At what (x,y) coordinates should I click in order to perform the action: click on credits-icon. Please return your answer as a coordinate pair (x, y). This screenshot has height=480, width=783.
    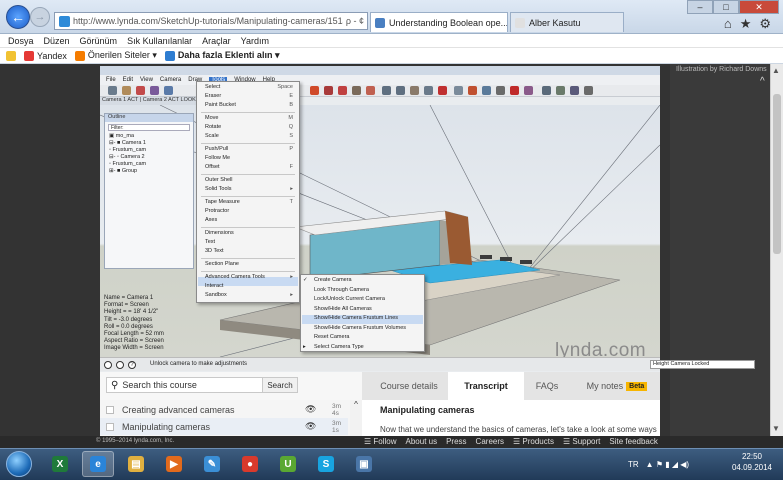
    Looking at the image, I should click on (120, 365).